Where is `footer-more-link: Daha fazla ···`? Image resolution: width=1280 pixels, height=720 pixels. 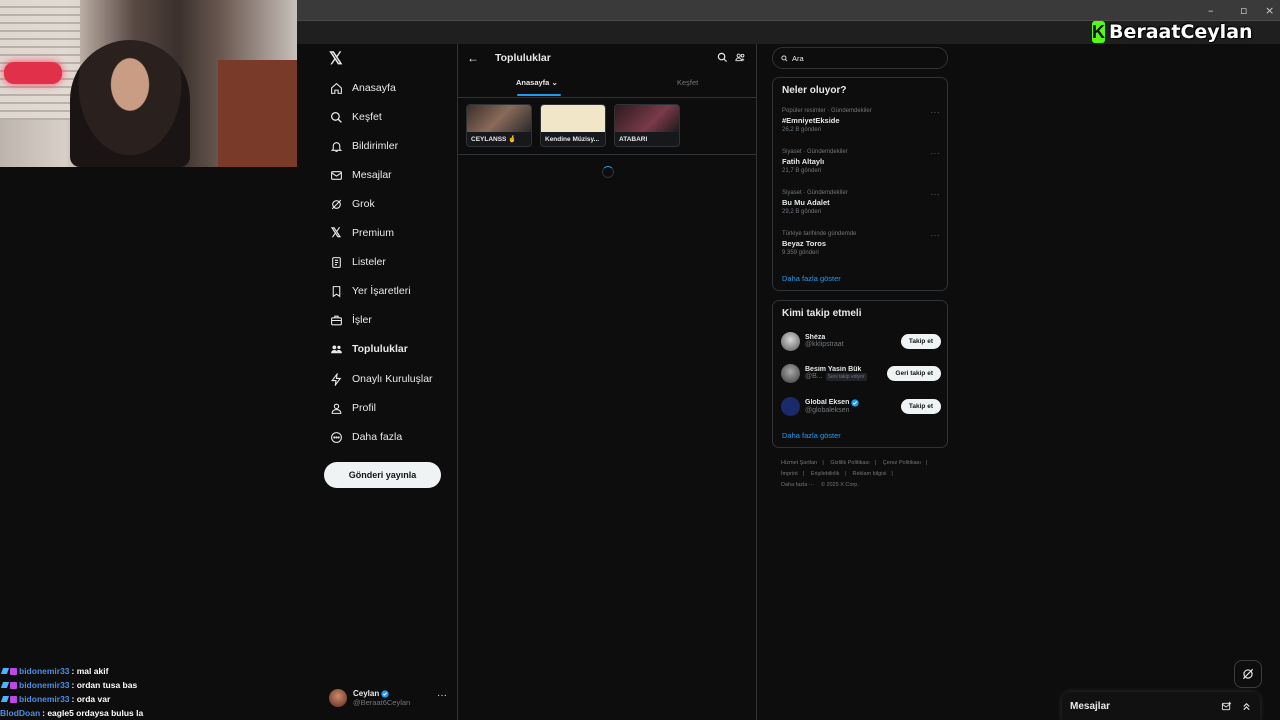 footer-more-link: Daha fazla ··· is located at coordinates (797, 485).